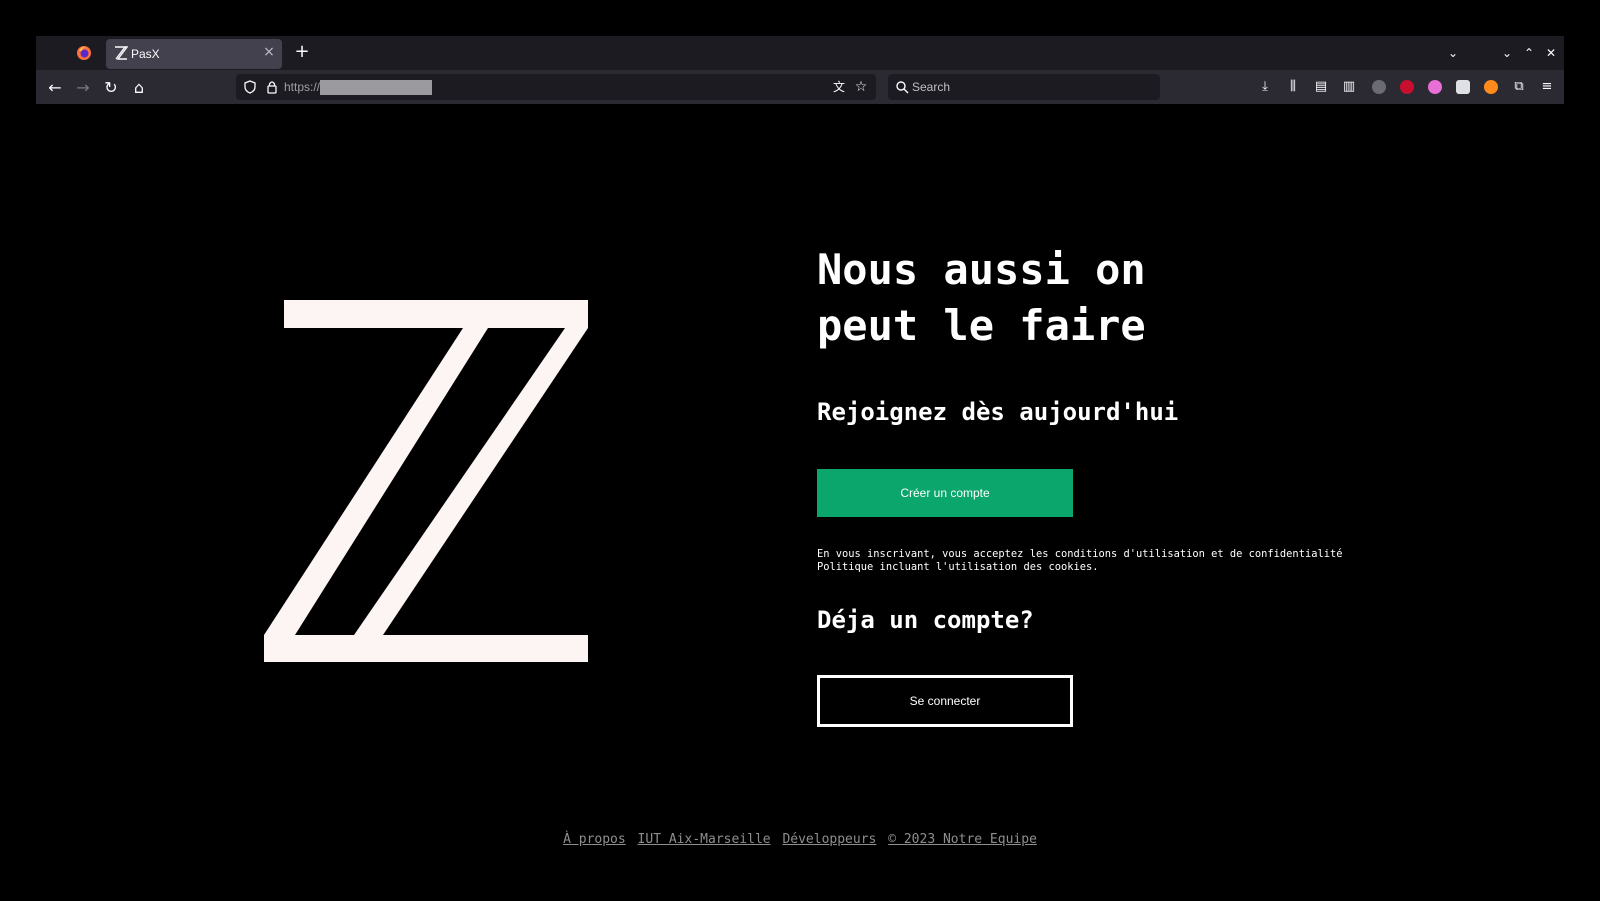  I want to click on nav-bar: ← → ↻ ⌂ https:// 文 ☆ Search ⤓ ⫼ ▤ ▥ ⧉ ≡, so click(800, 87).